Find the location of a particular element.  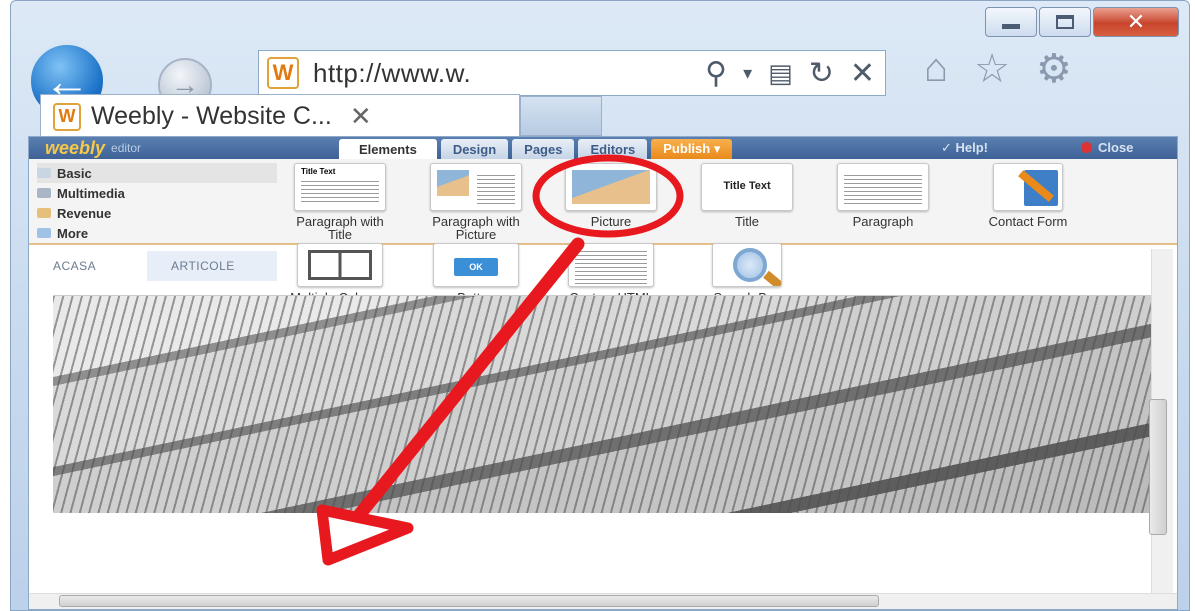

help-label: Help! is located at coordinates (972, 147).